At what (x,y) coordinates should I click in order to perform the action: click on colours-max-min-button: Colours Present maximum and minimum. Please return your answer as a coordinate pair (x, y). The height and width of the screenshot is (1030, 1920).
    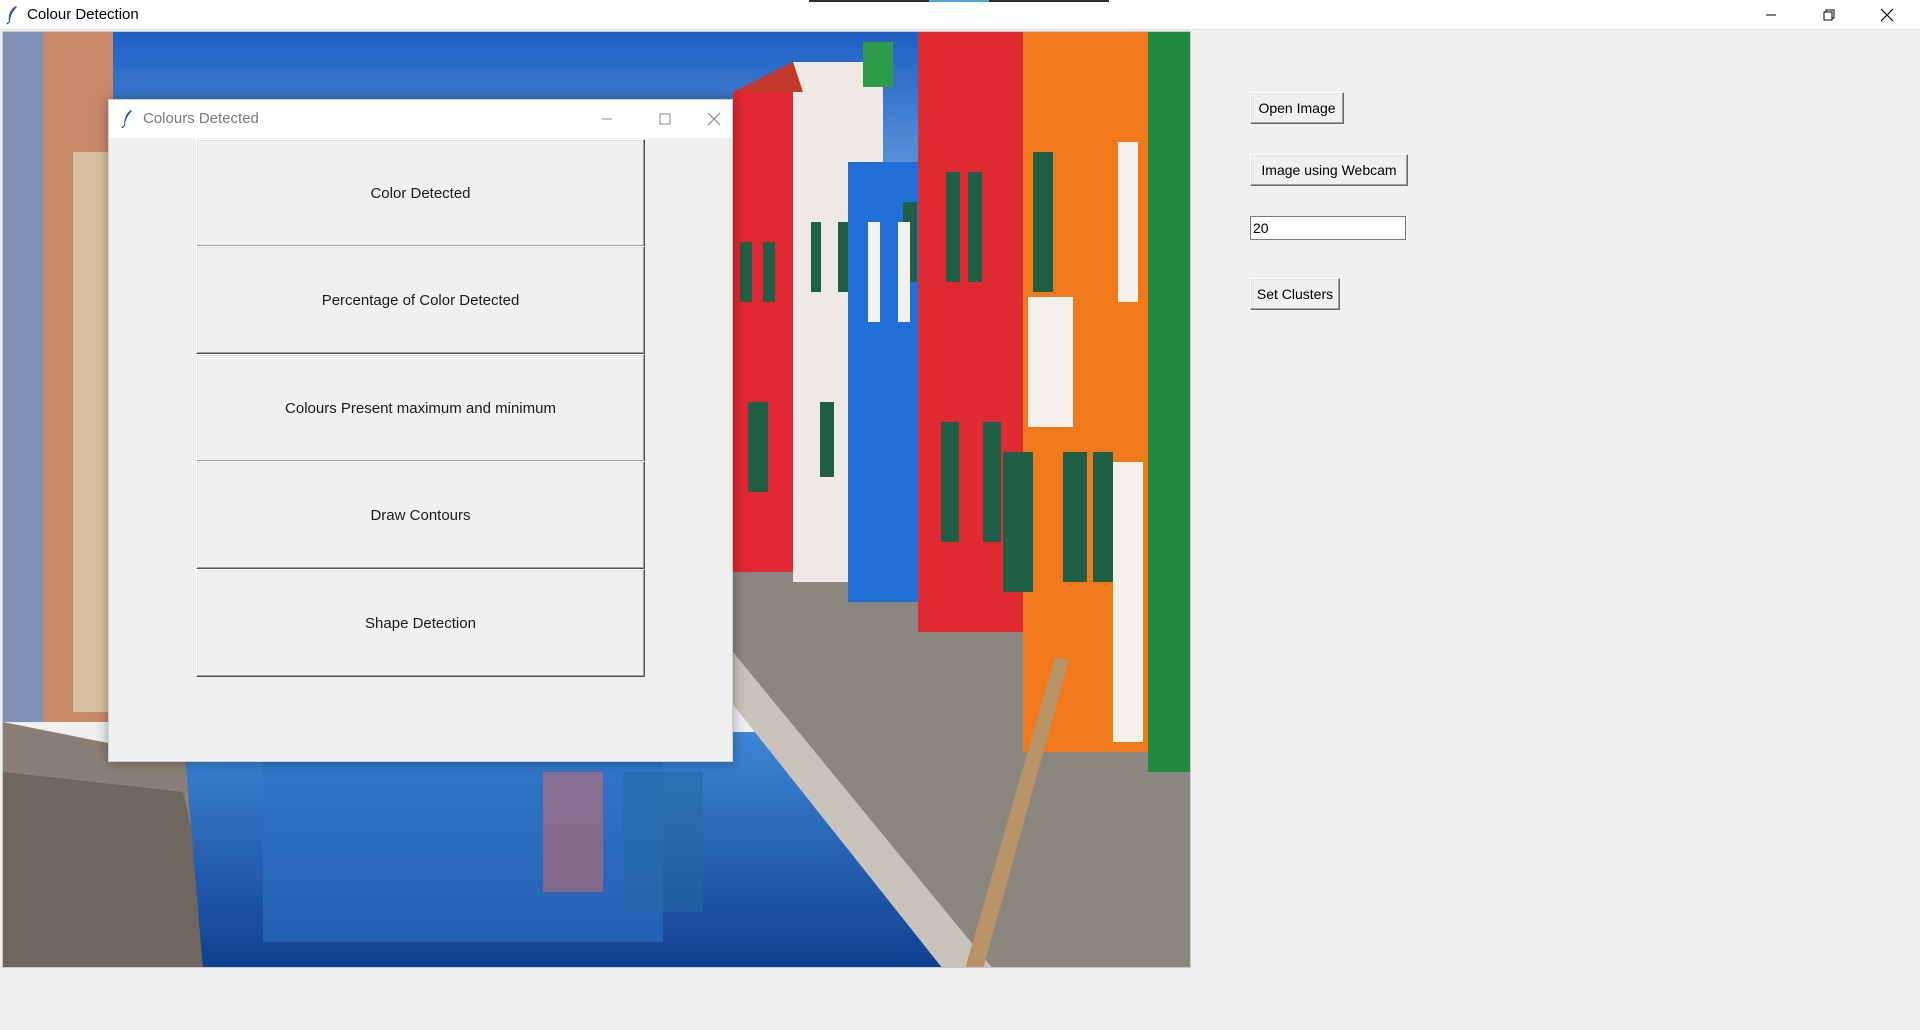
    Looking at the image, I should click on (420, 408).